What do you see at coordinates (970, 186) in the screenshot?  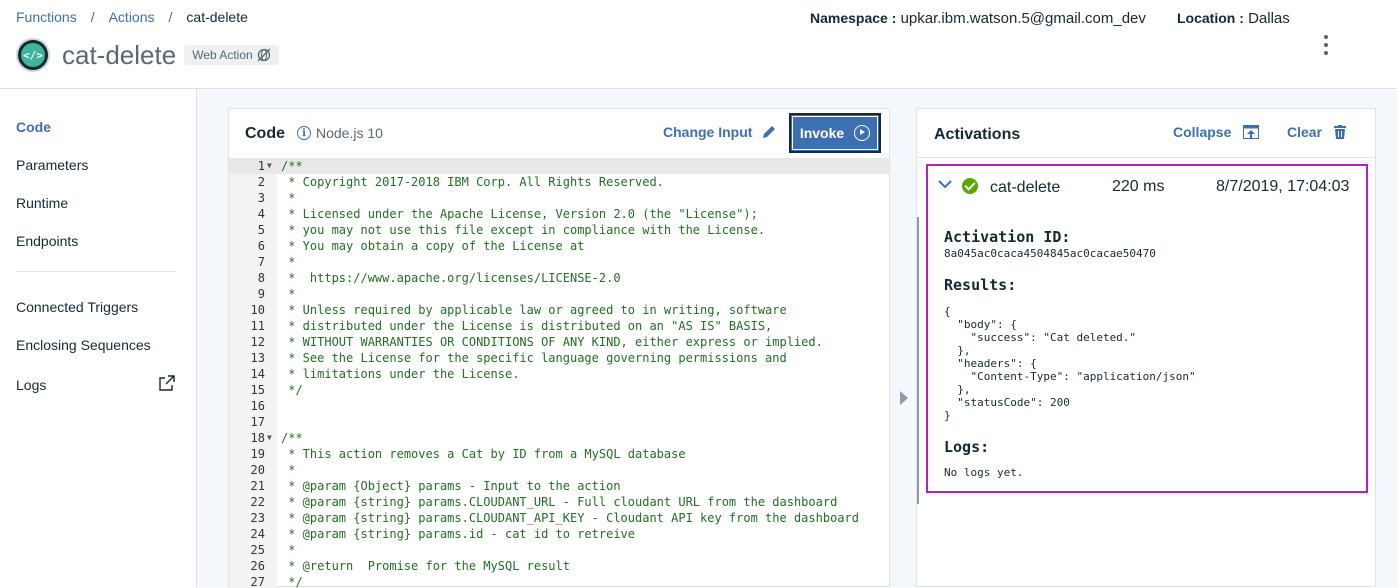 I see `success-check-icon` at bounding box center [970, 186].